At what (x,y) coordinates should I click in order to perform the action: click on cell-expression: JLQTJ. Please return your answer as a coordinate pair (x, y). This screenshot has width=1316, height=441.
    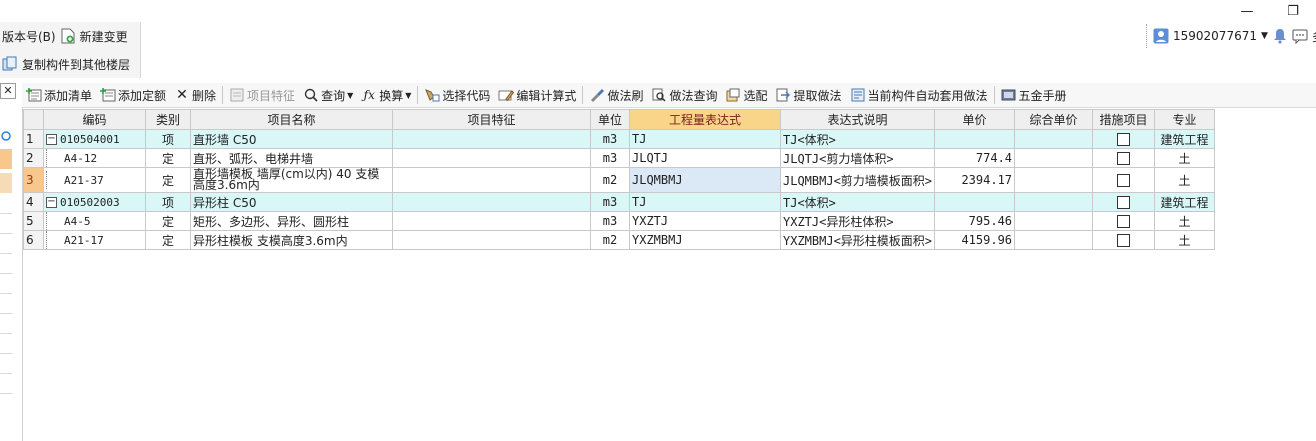
    Looking at the image, I should click on (705, 158).